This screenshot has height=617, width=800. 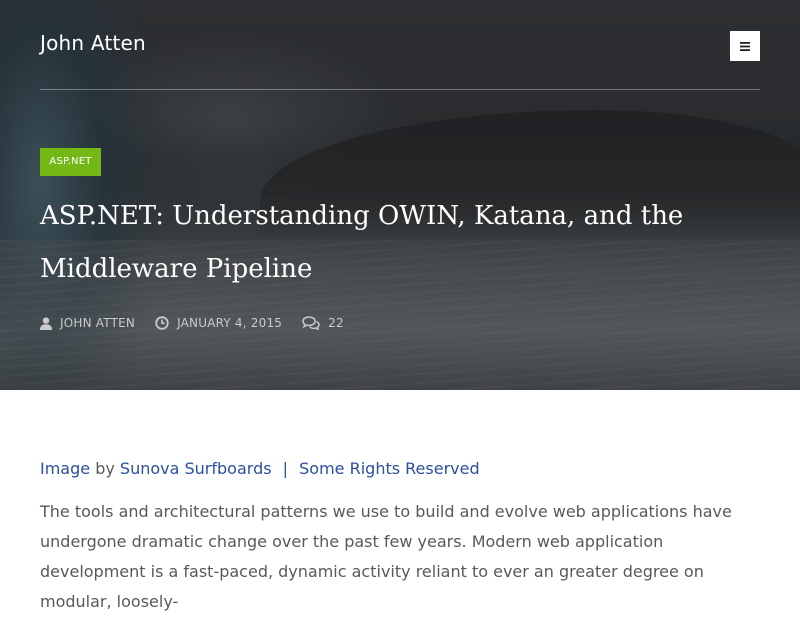 What do you see at coordinates (336, 323) in the screenshot?
I see `meta-comments-count: 22` at bounding box center [336, 323].